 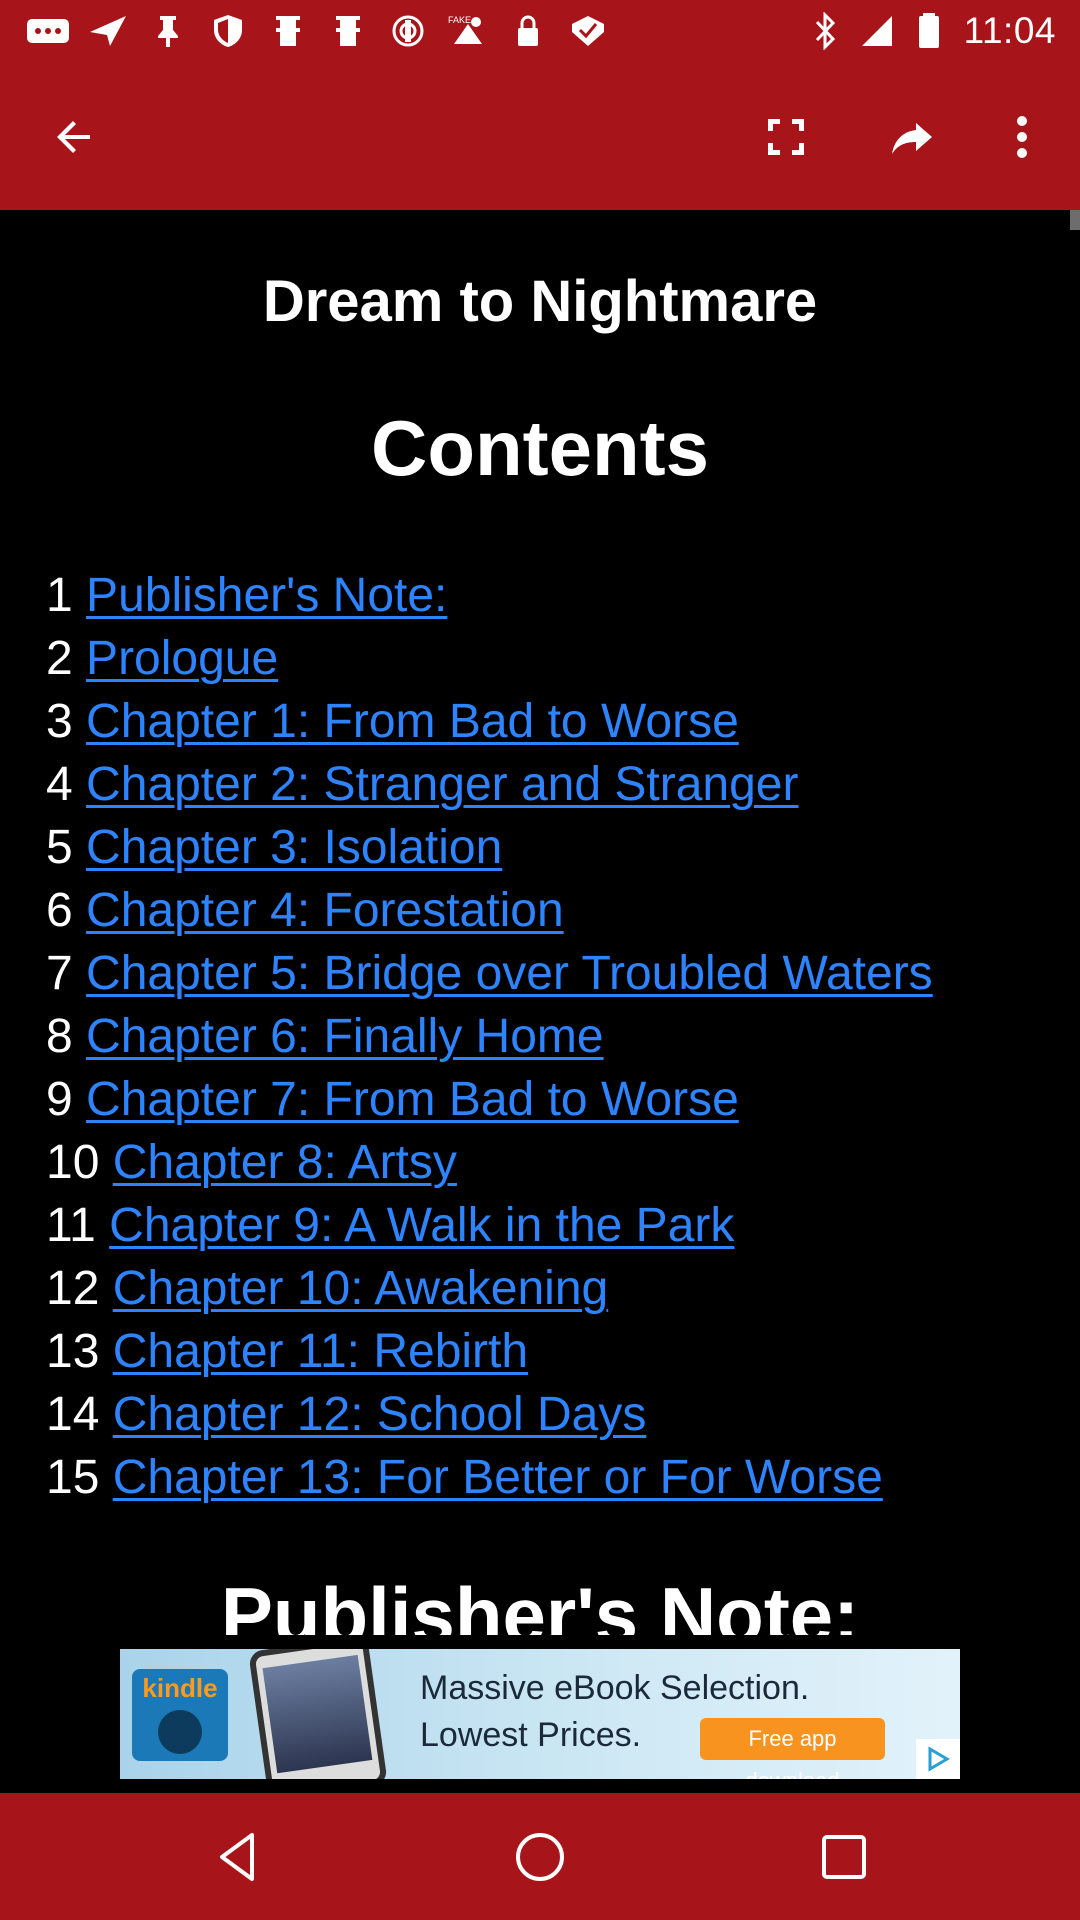 What do you see at coordinates (489, 595) in the screenshot?
I see `toc-item: 1 Publisher's Note:` at bounding box center [489, 595].